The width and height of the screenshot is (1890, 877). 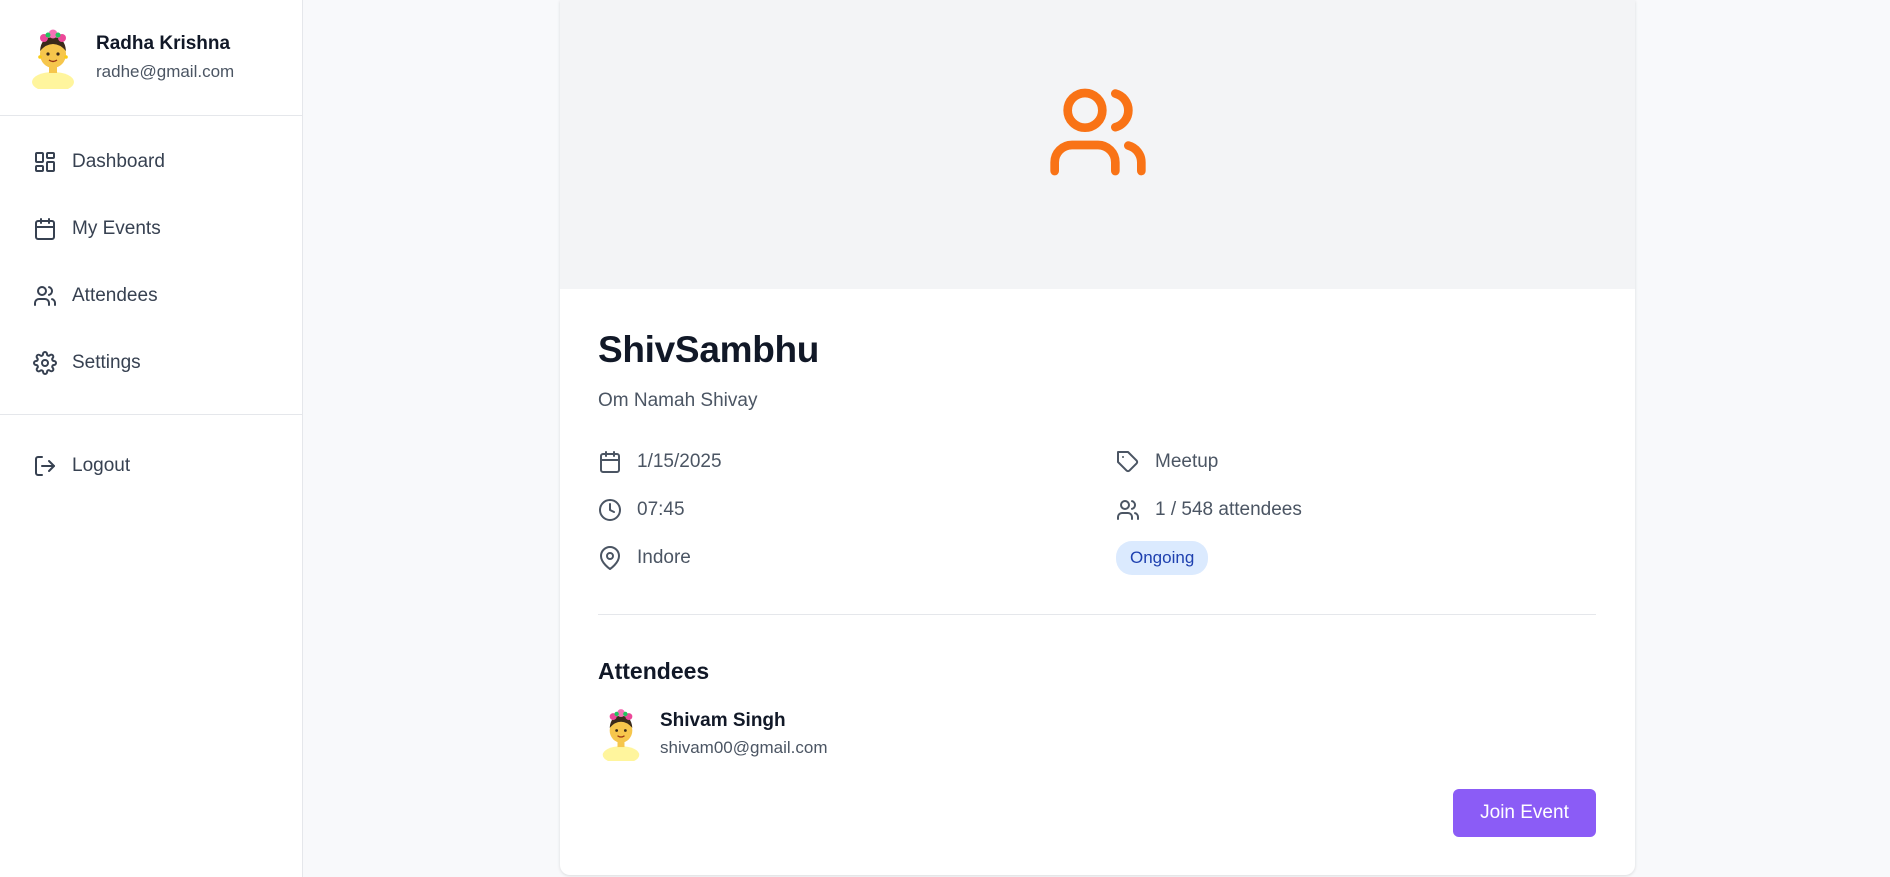 I want to click on event-location: Indore, so click(x=857, y=558).